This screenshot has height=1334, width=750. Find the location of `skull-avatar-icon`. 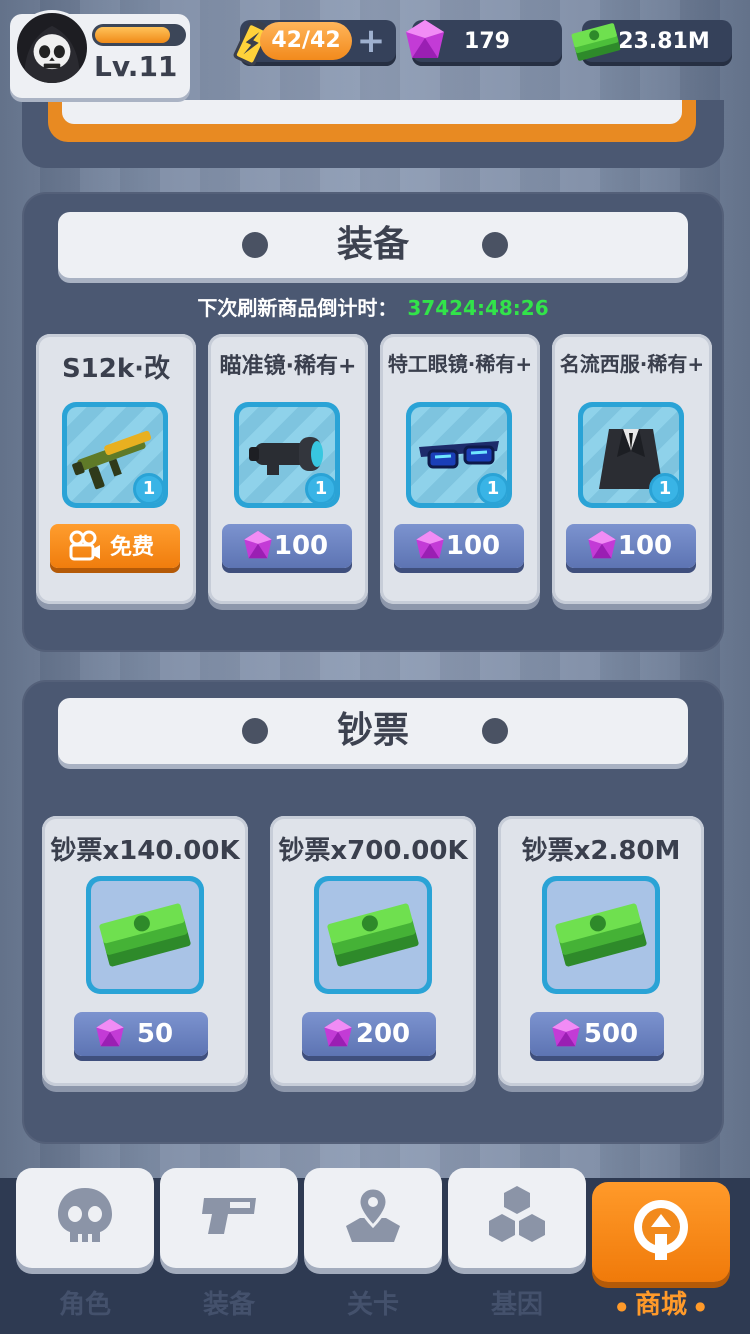

skull-avatar-icon is located at coordinates (52, 54).